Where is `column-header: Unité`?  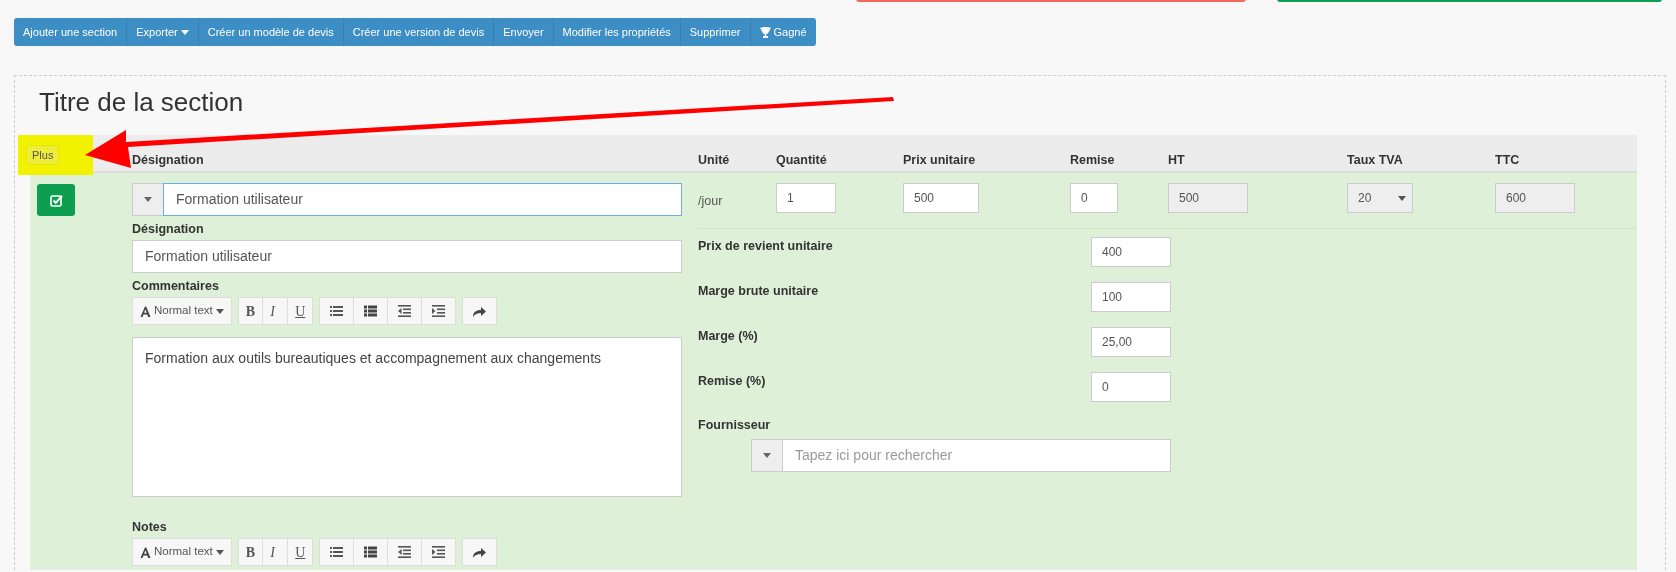 column-header: Unité is located at coordinates (714, 161).